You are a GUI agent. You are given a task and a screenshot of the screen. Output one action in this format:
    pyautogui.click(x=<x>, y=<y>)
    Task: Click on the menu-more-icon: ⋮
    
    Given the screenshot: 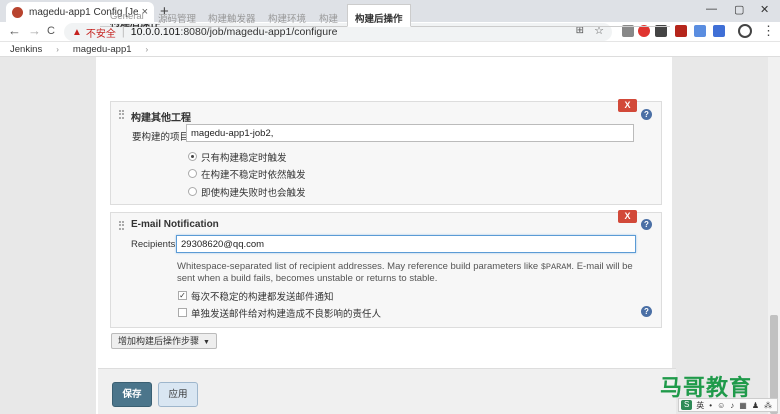 What is the action you would take?
    pyautogui.click(x=768, y=31)
    